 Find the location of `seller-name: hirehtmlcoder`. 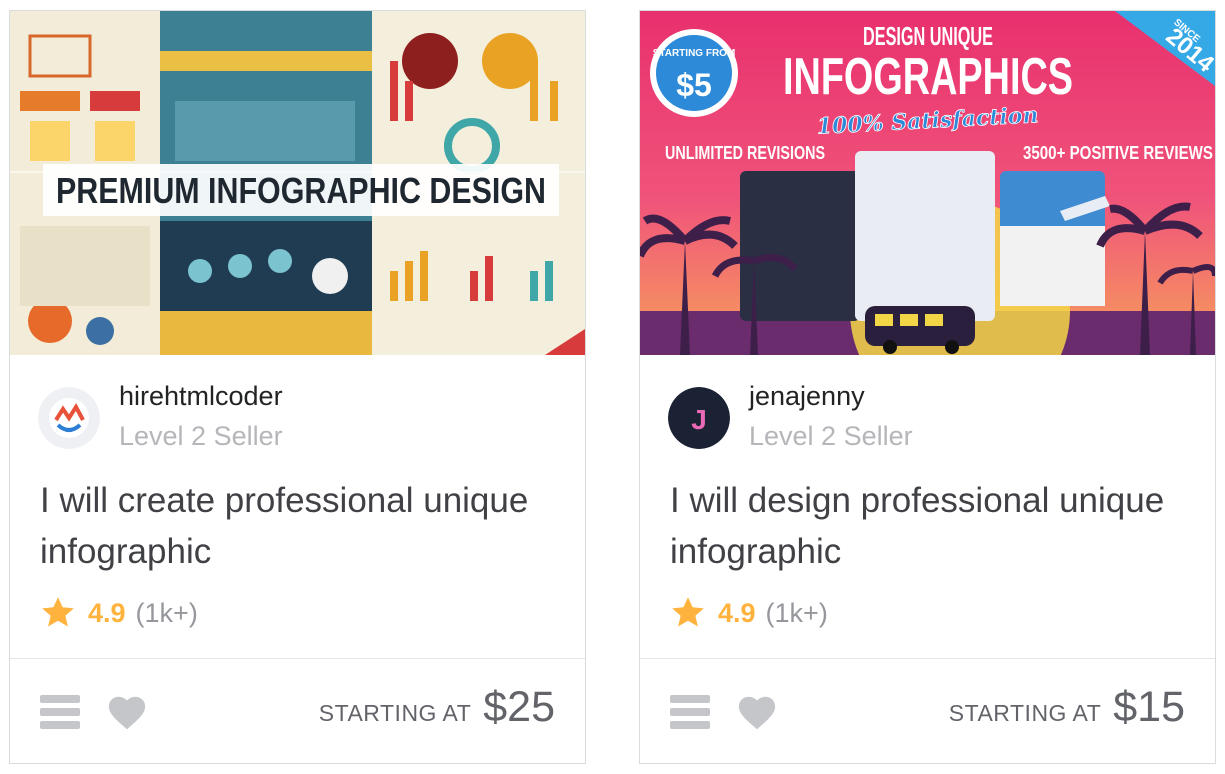

seller-name: hirehtmlcoder is located at coordinates (201, 396).